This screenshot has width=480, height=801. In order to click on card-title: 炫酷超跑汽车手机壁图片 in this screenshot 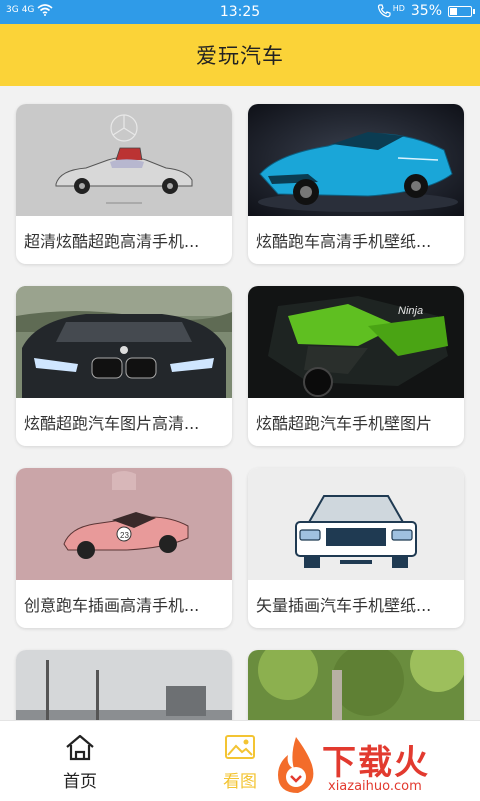, I will do `click(344, 423)`.